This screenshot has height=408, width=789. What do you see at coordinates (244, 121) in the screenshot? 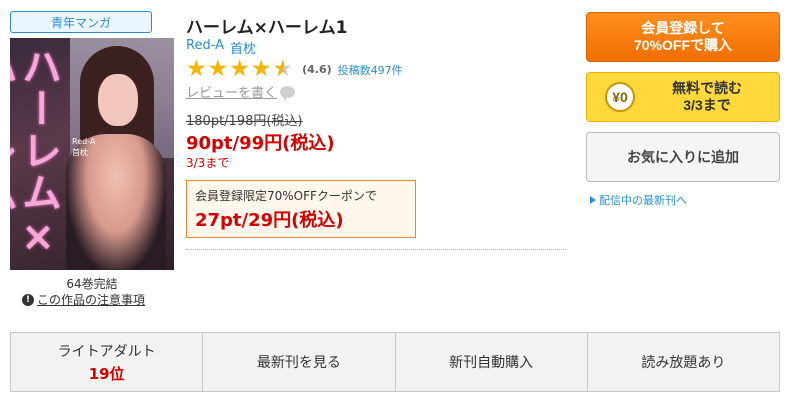
I see `original-price: 180pt/198円(税込)` at bounding box center [244, 121].